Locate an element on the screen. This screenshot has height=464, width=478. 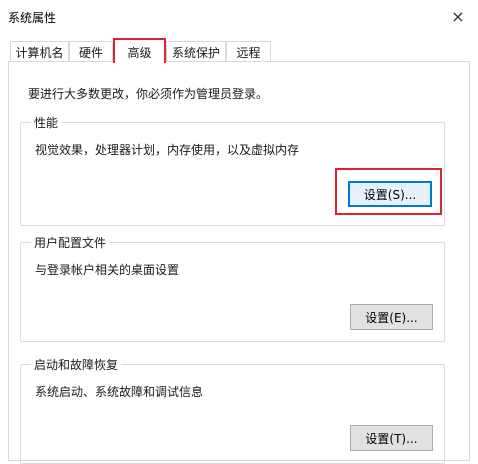
performance-group-title: 性能 is located at coordinates (46, 122).